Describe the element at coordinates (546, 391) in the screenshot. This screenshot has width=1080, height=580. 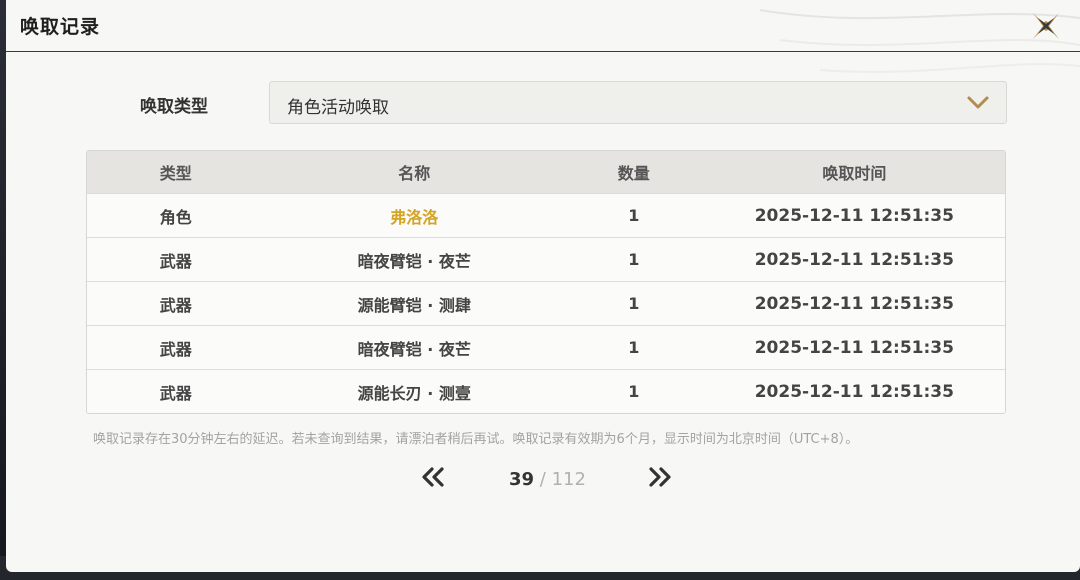
I see `table-row: 武器 源能长刃 · 测壹 1 2025-12-11 12:51:35` at that location.